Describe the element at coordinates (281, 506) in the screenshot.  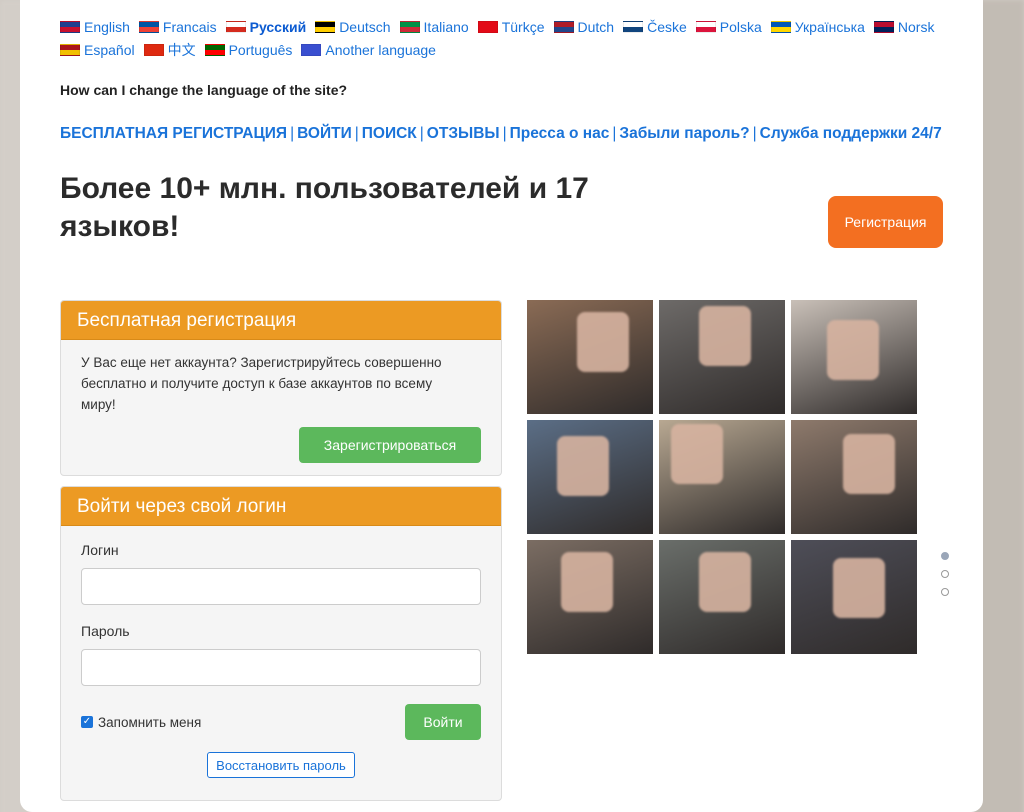
I see `login-panel-title: Войти через свой логин` at that location.